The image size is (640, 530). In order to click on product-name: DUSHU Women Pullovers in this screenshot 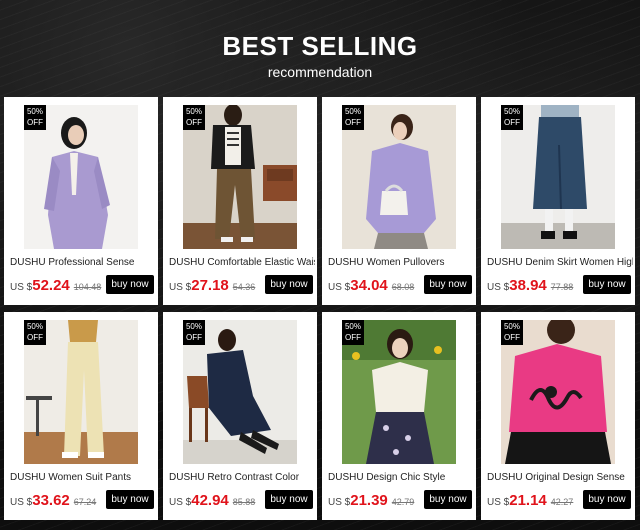, I will do `click(401, 262)`.